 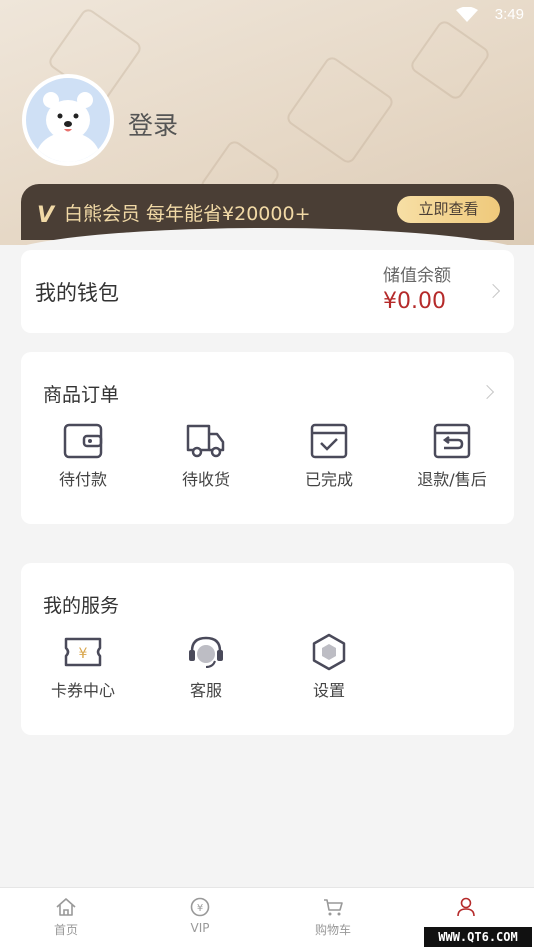 I want to click on order-pending-receipt: 待收货, so click(x=206, y=456).